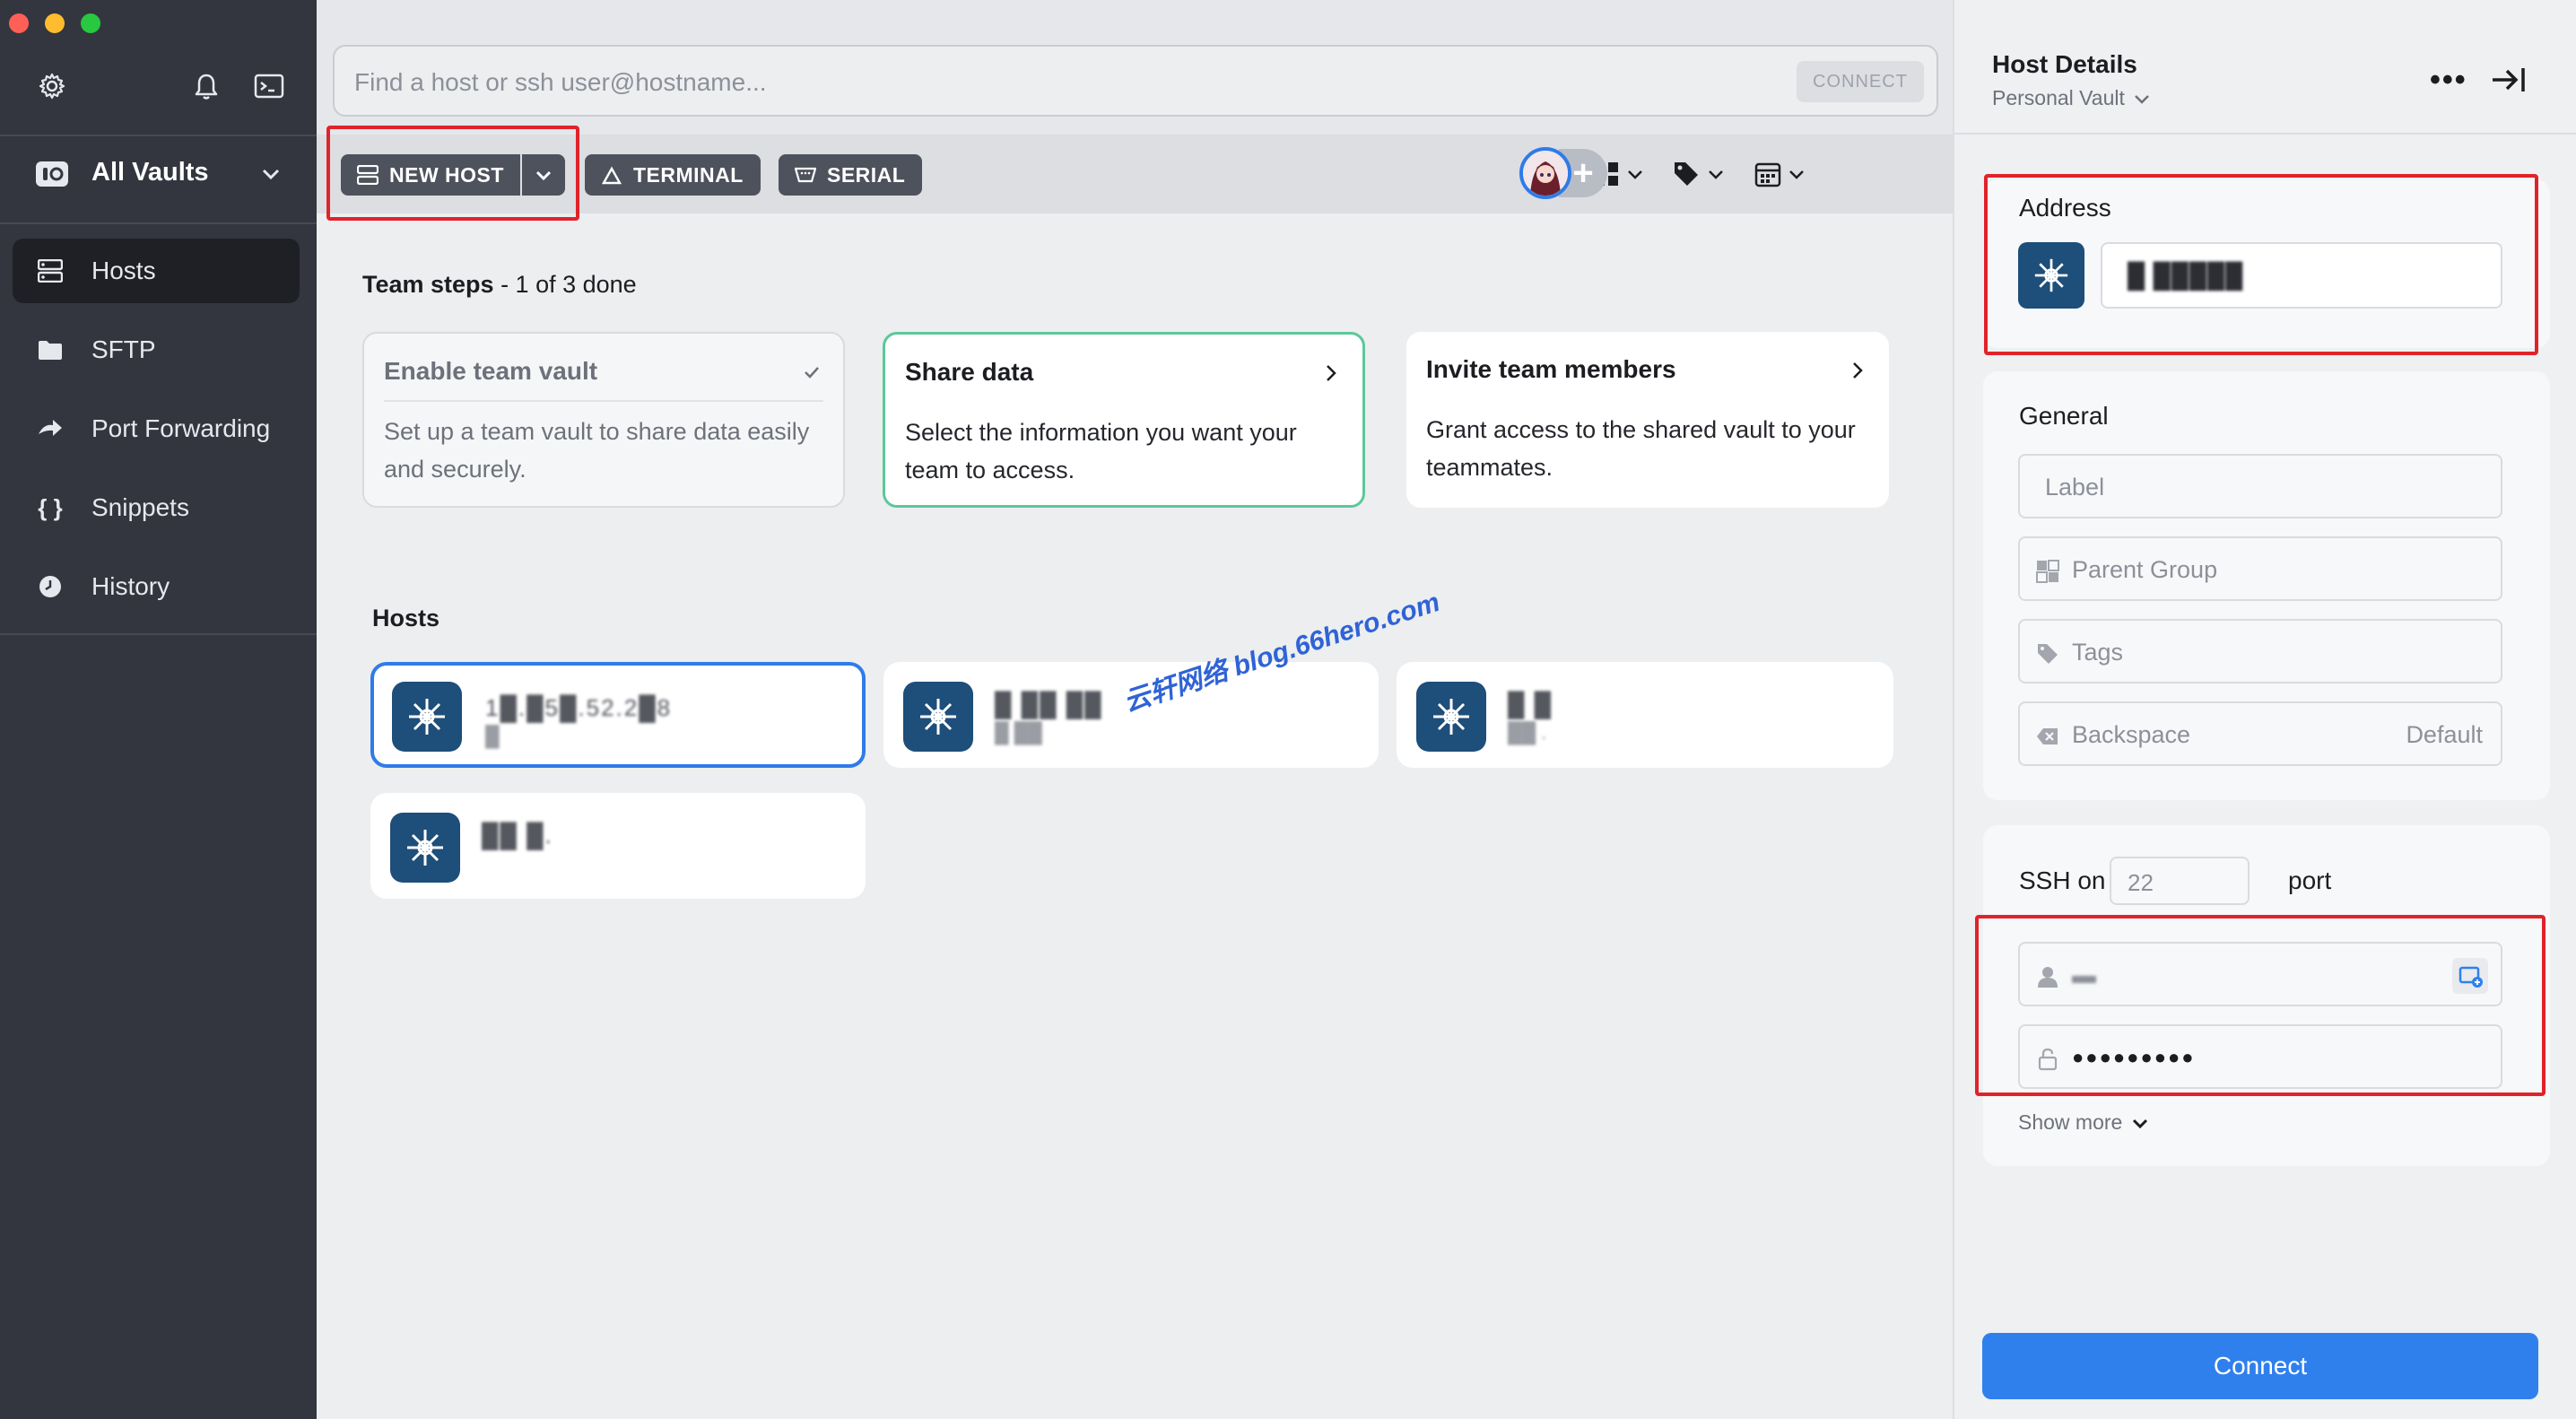  I want to click on serial-button: SERIAL, so click(850, 175).